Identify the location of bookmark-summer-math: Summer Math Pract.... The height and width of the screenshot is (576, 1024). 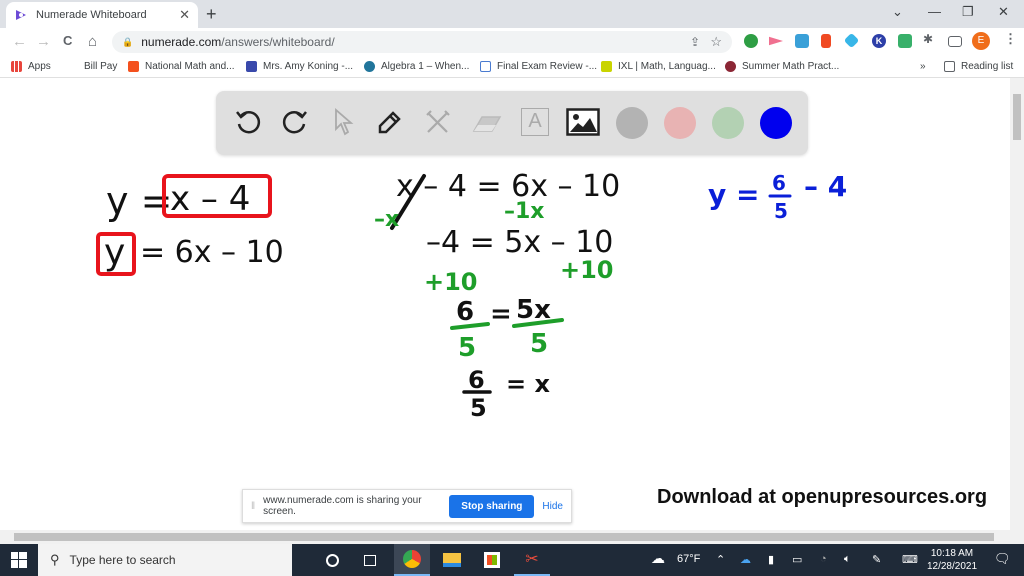
(782, 66).